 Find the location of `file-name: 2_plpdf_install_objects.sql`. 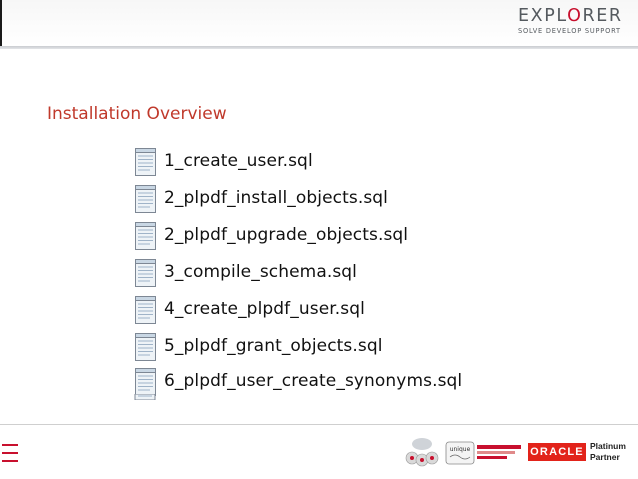

file-name: 2_plpdf_install_objects.sql is located at coordinates (276, 198).